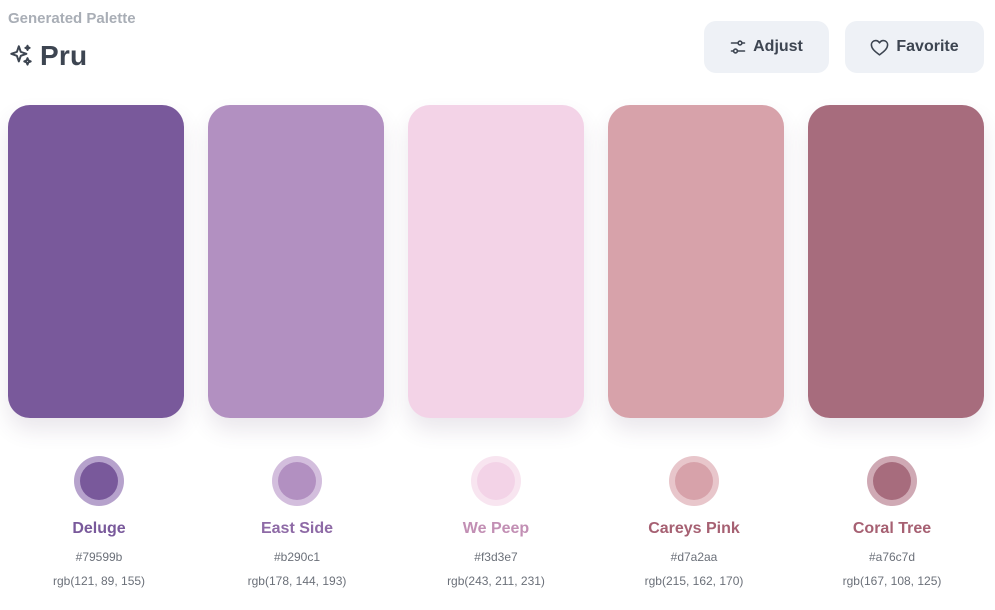 The height and width of the screenshot is (610, 995). I want to click on color-swatch-east-side, so click(296, 261).